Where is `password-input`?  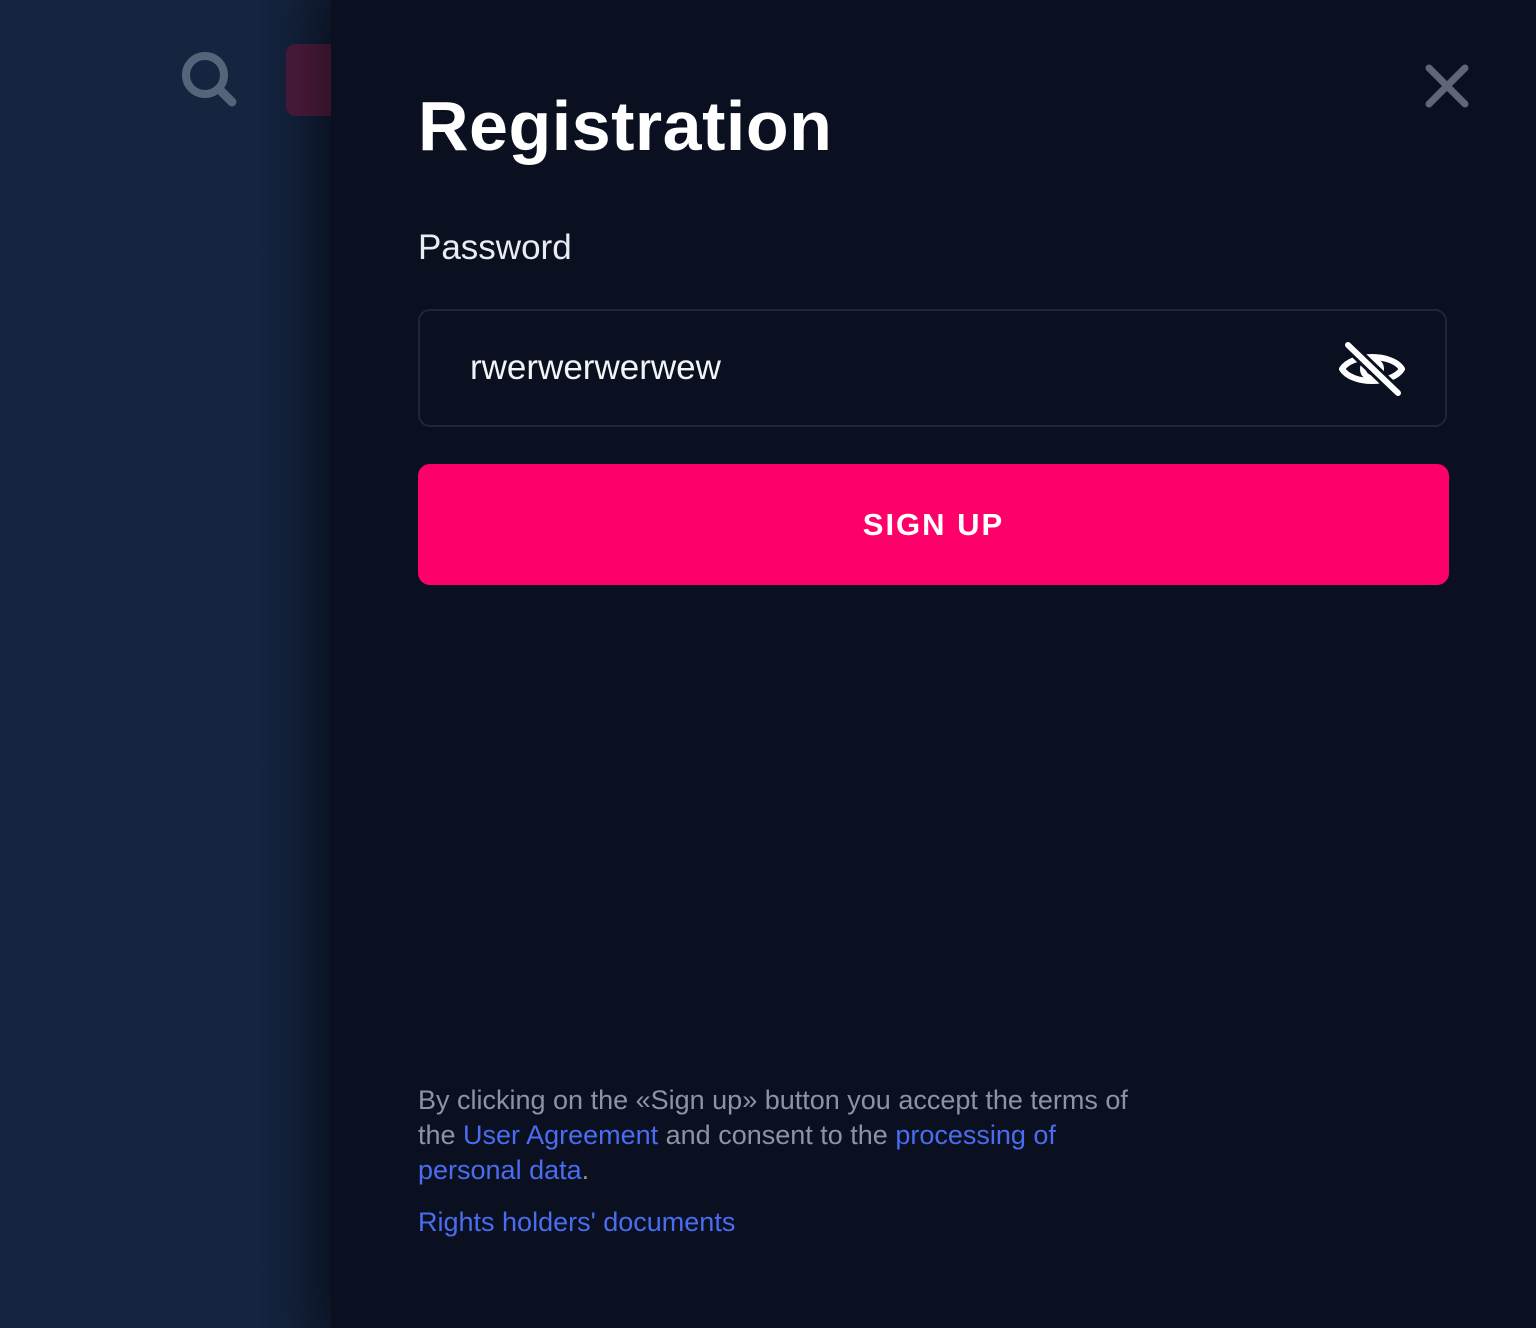
password-input is located at coordinates (890, 368).